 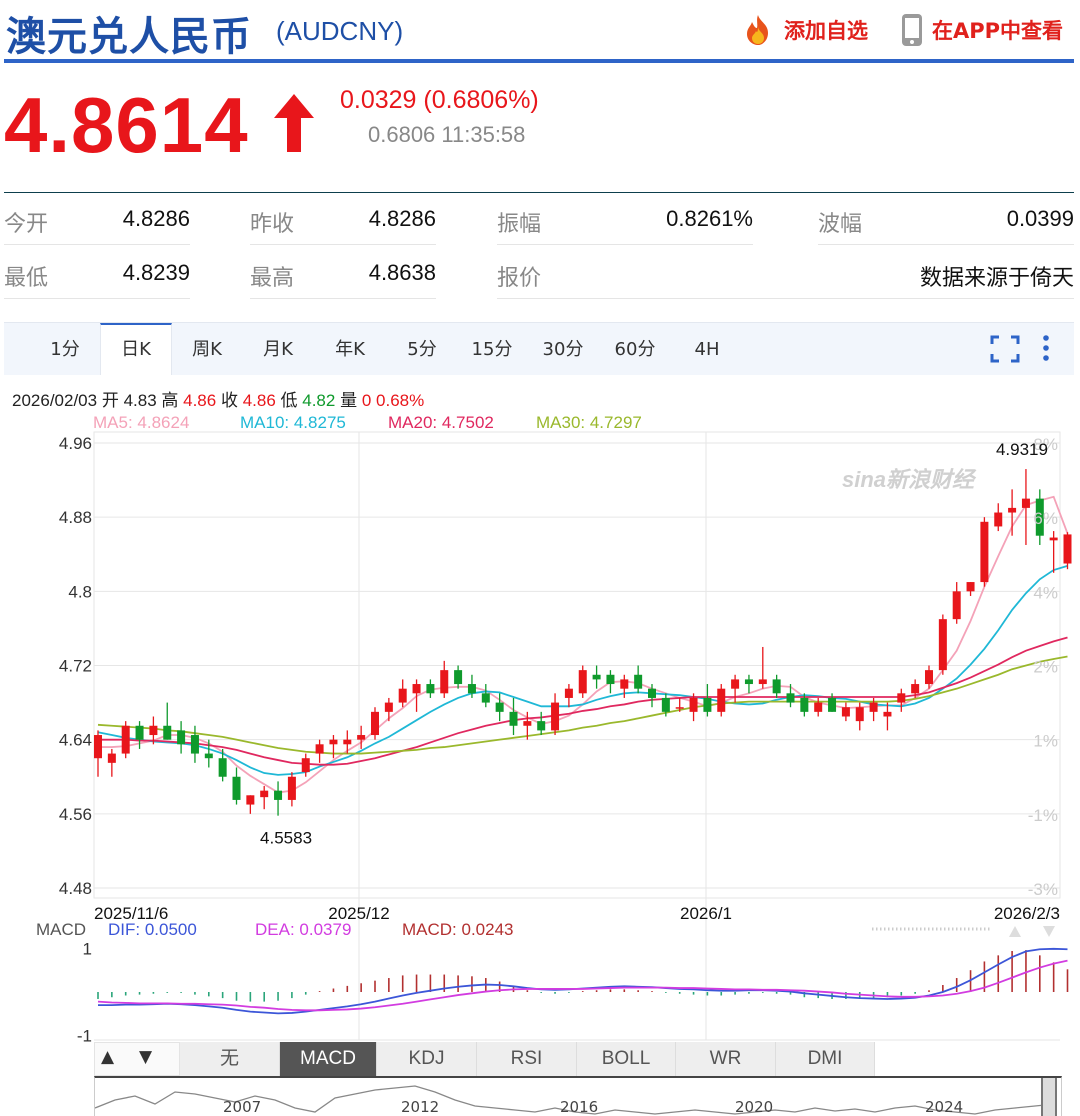 I want to click on pct-tick-label: -1%, so click(x=1043, y=815).